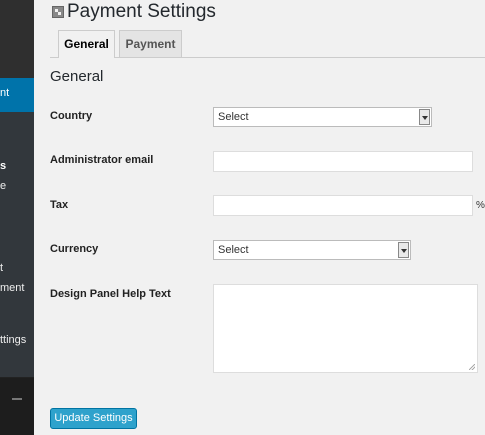 The image size is (485, 435). What do you see at coordinates (59, 205) in the screenshot?
I see `tax-label: Tax` at bounding box center [59, 205].